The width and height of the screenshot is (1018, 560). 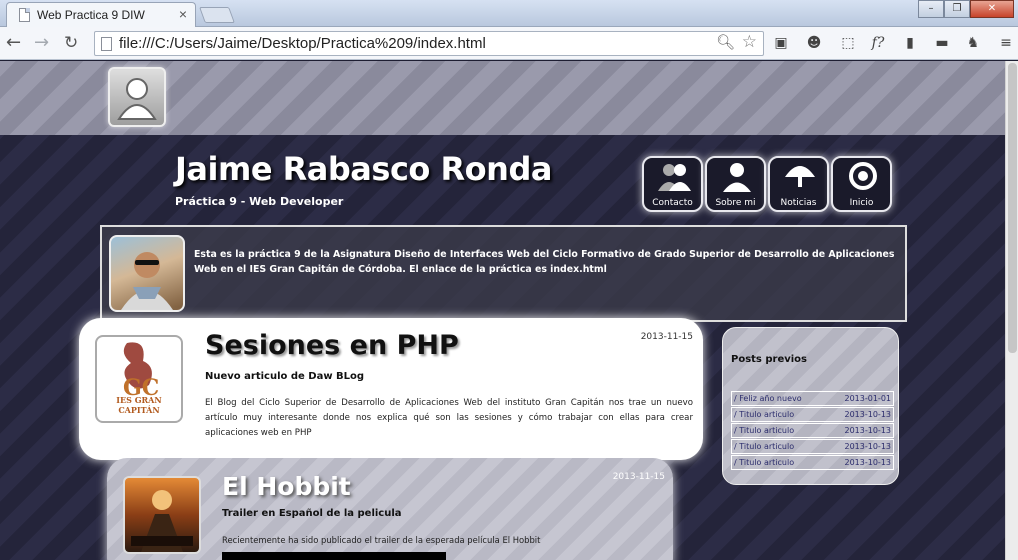 I want to click on post-link: / Feliz año nuevo, so click(x=768, y=398).